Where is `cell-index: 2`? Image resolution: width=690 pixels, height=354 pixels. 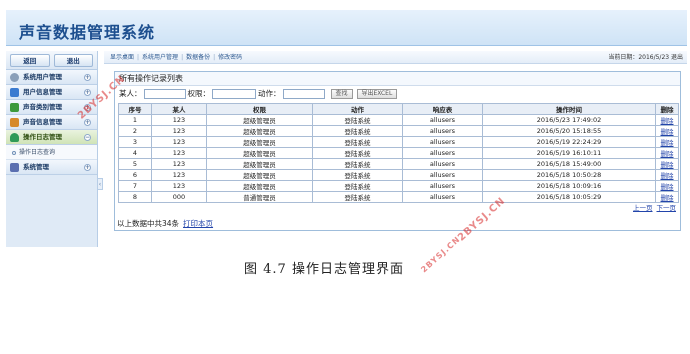 cell-index: 2 is located at coordinates (135, 131).